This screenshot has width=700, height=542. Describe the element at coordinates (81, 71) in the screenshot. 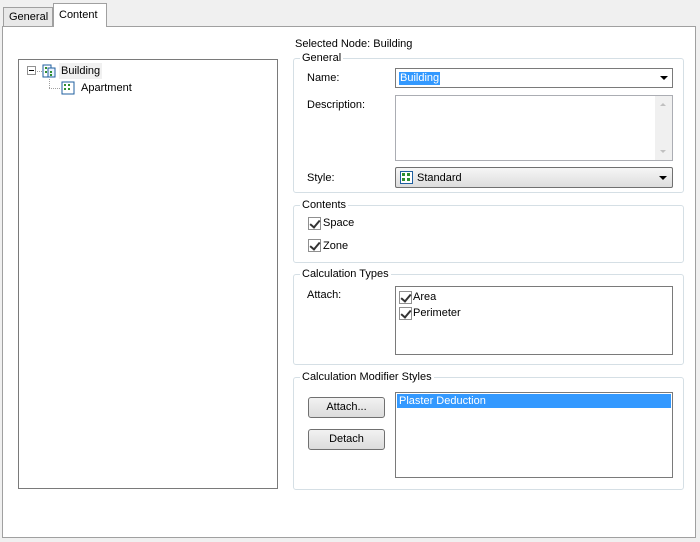

I see `tree-node-label: Building` at that location.